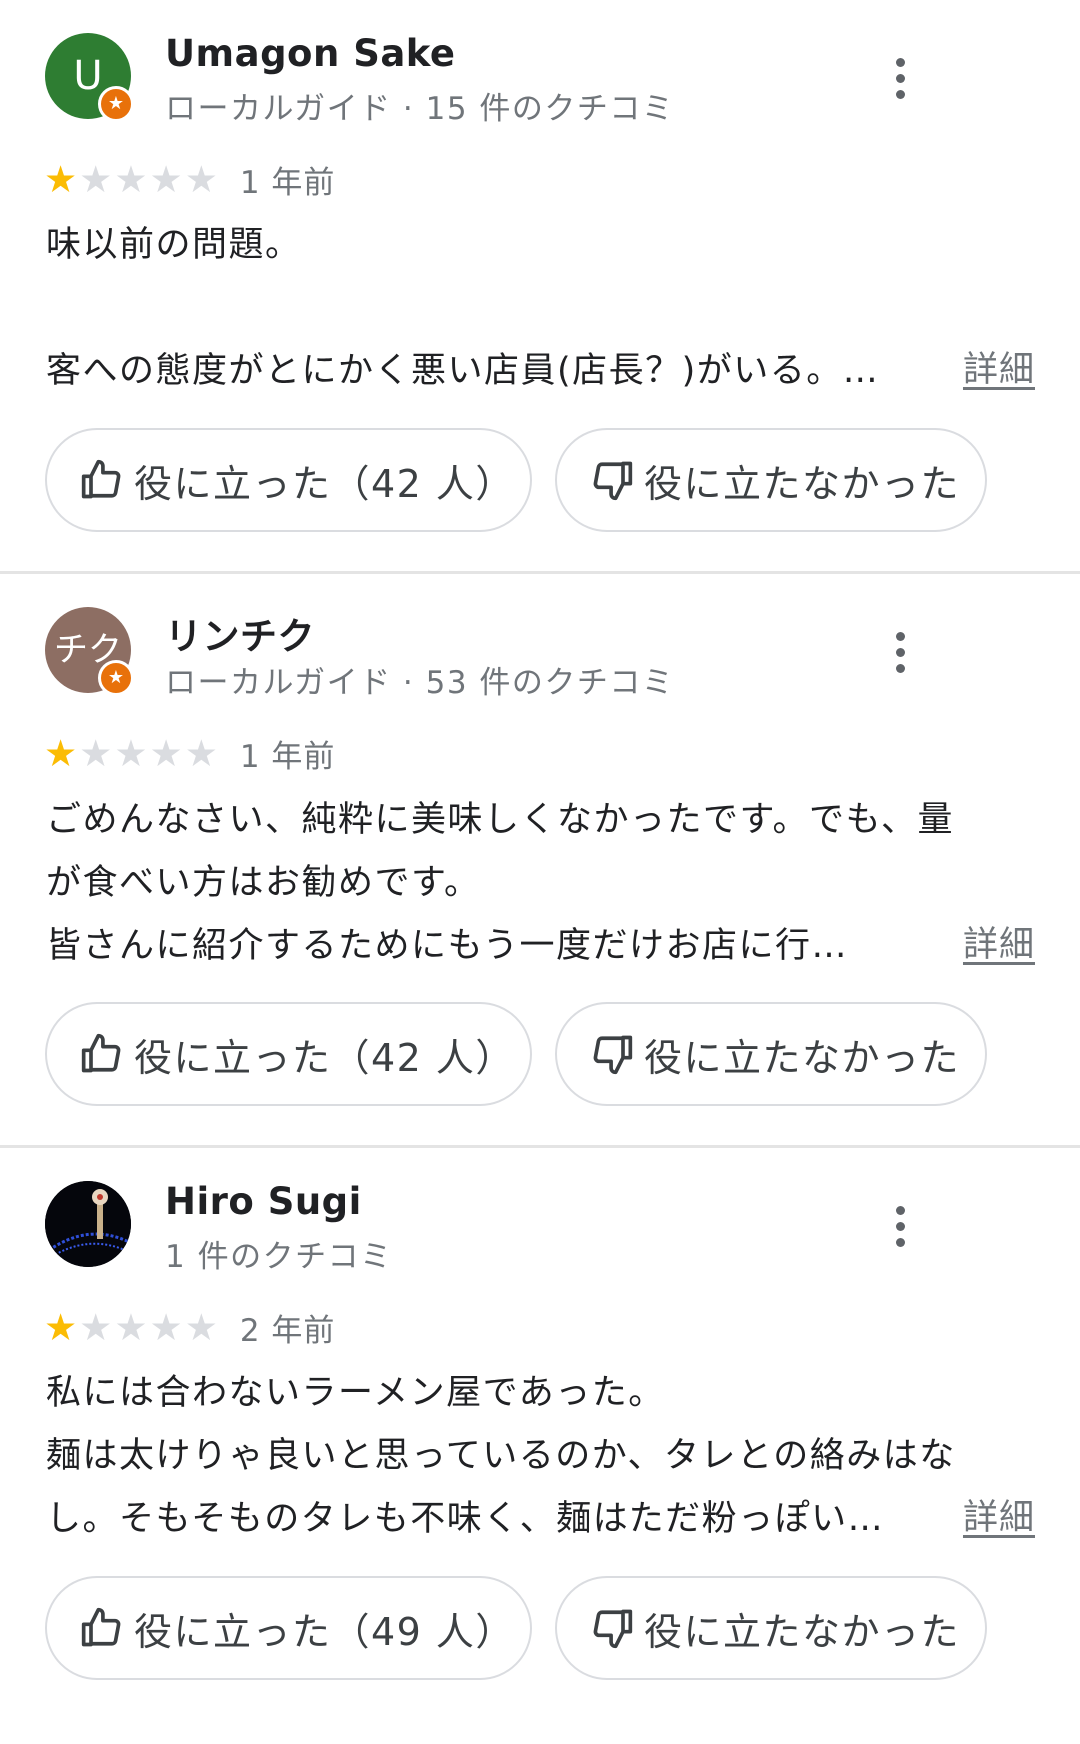  I want to click on avatar, so click(88, 1224).